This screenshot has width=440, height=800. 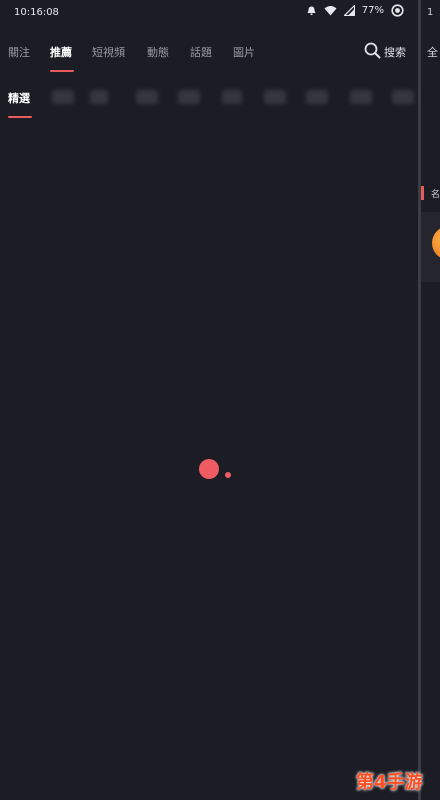 What do you see at coordinates (61, 52) in the screenshot?
I see `tab-recommended: 推薦` at bounding box center [61, 52].